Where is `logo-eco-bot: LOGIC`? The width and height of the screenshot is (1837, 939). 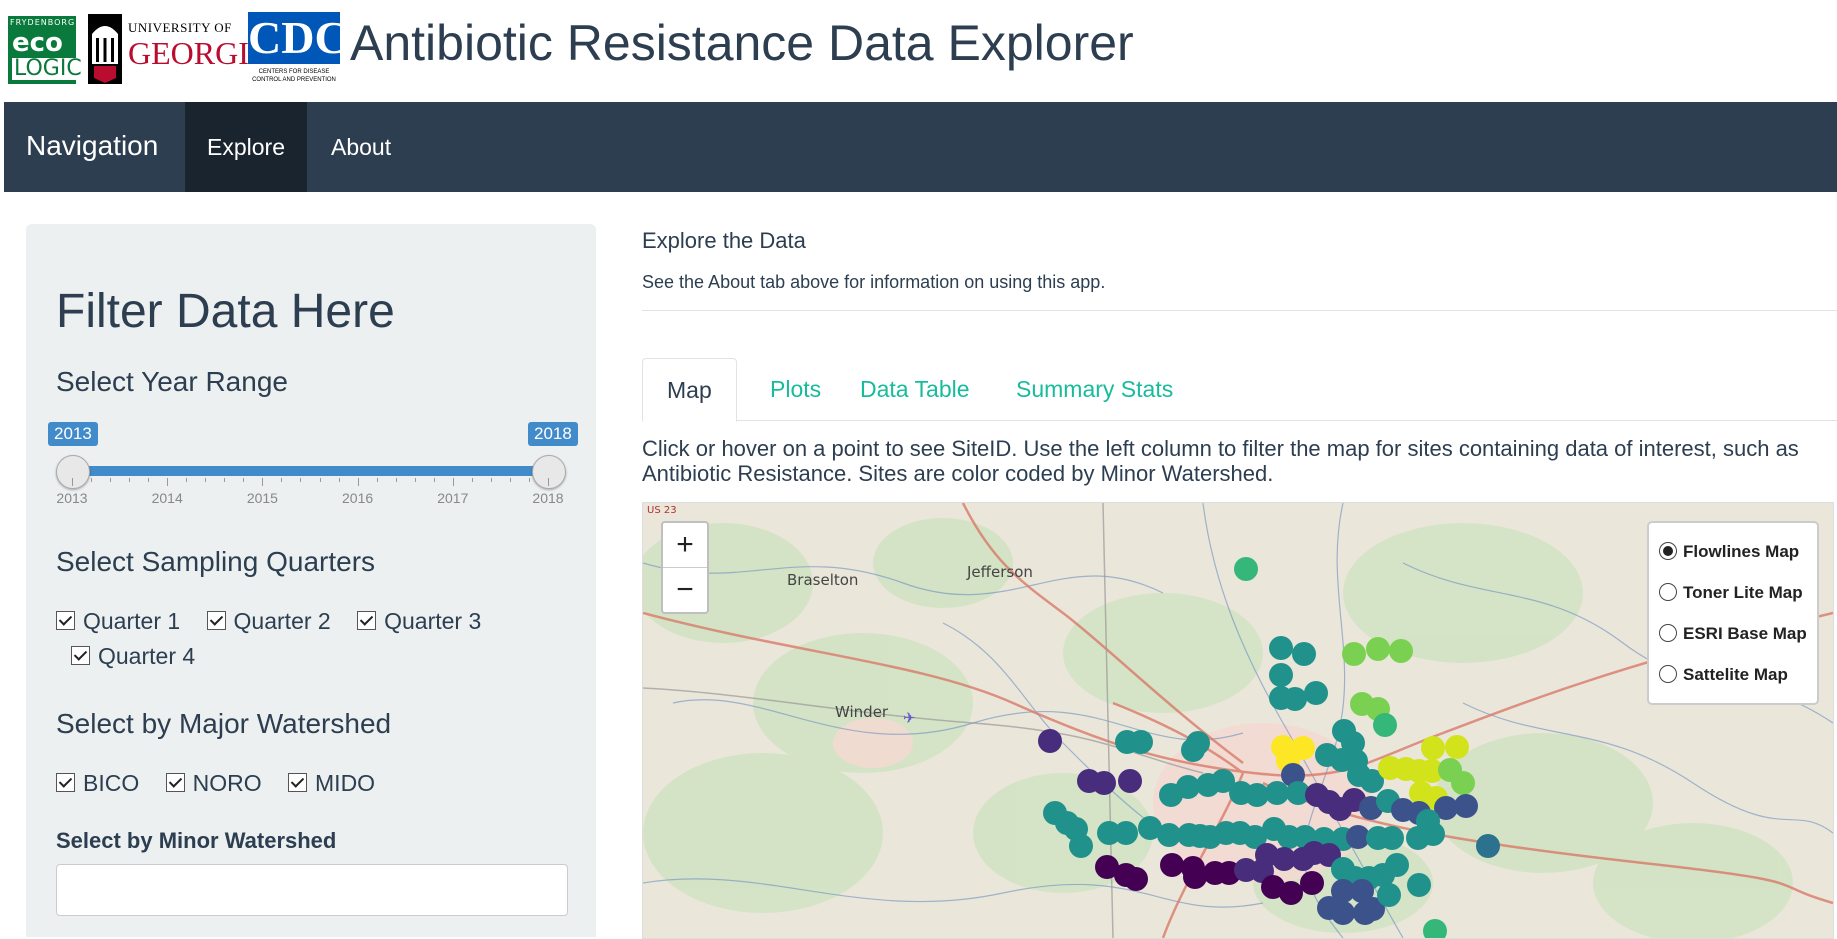
logo-eco-bot: LOGIC is located at coordinates (48, 68).